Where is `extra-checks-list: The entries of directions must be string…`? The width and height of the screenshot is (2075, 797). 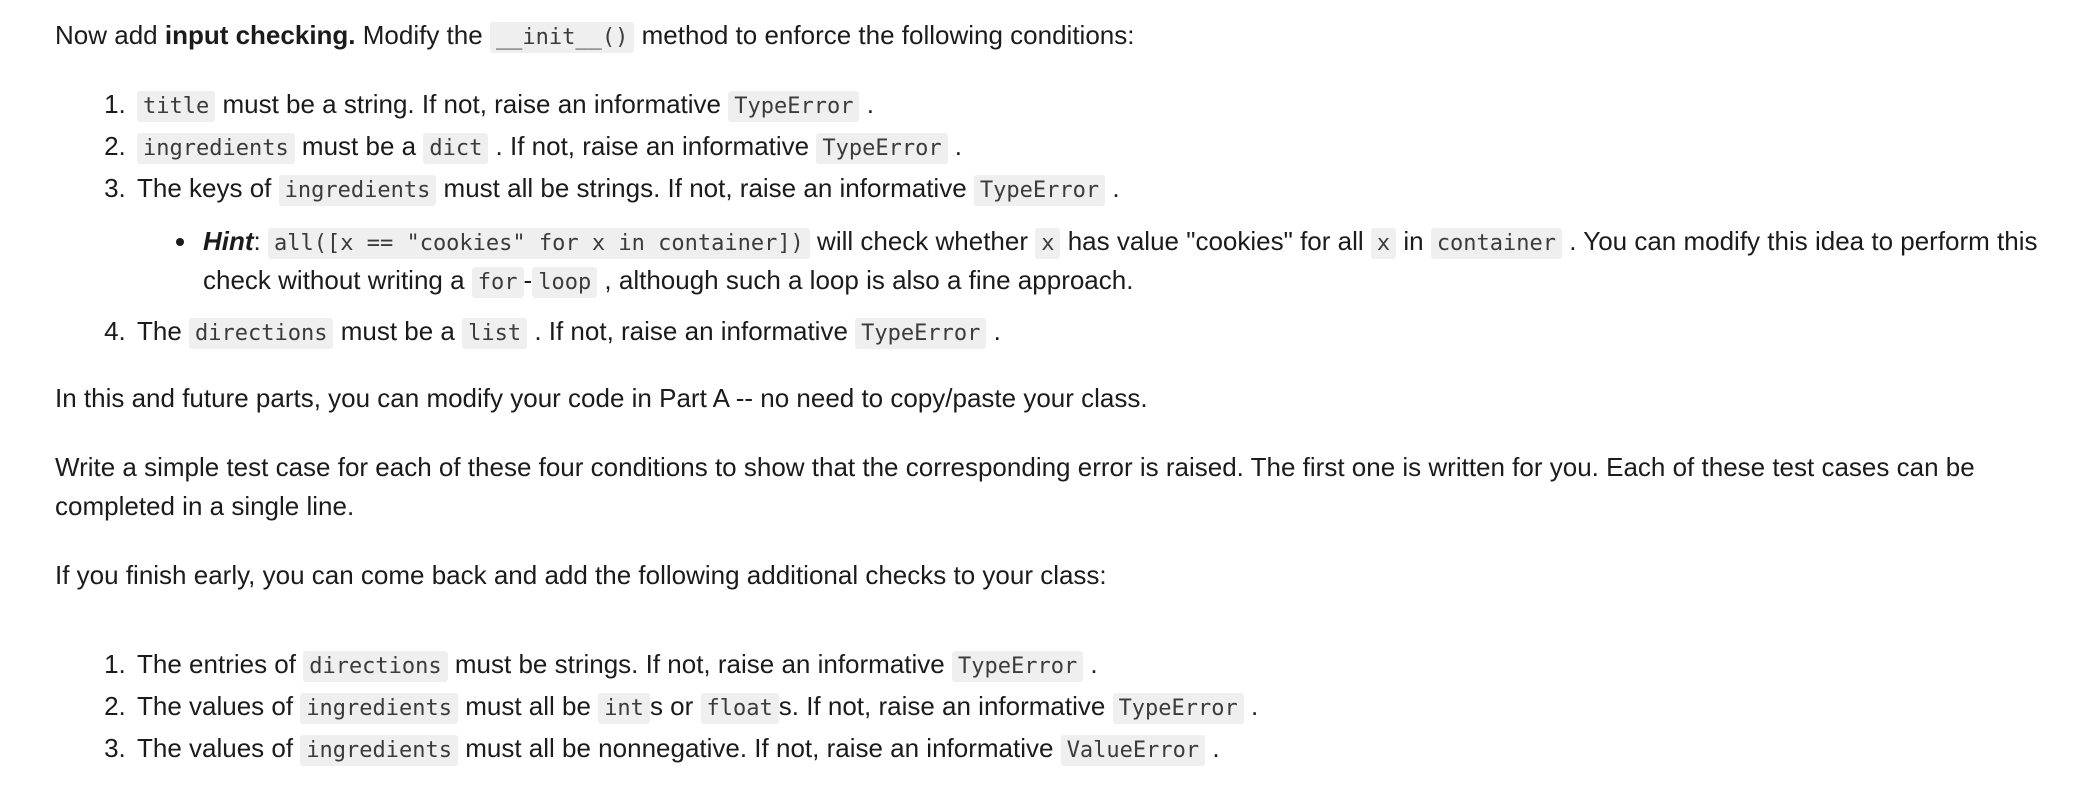 extra-checks-list: The entries of directions must be string… is located at coordinates (1050, 706).